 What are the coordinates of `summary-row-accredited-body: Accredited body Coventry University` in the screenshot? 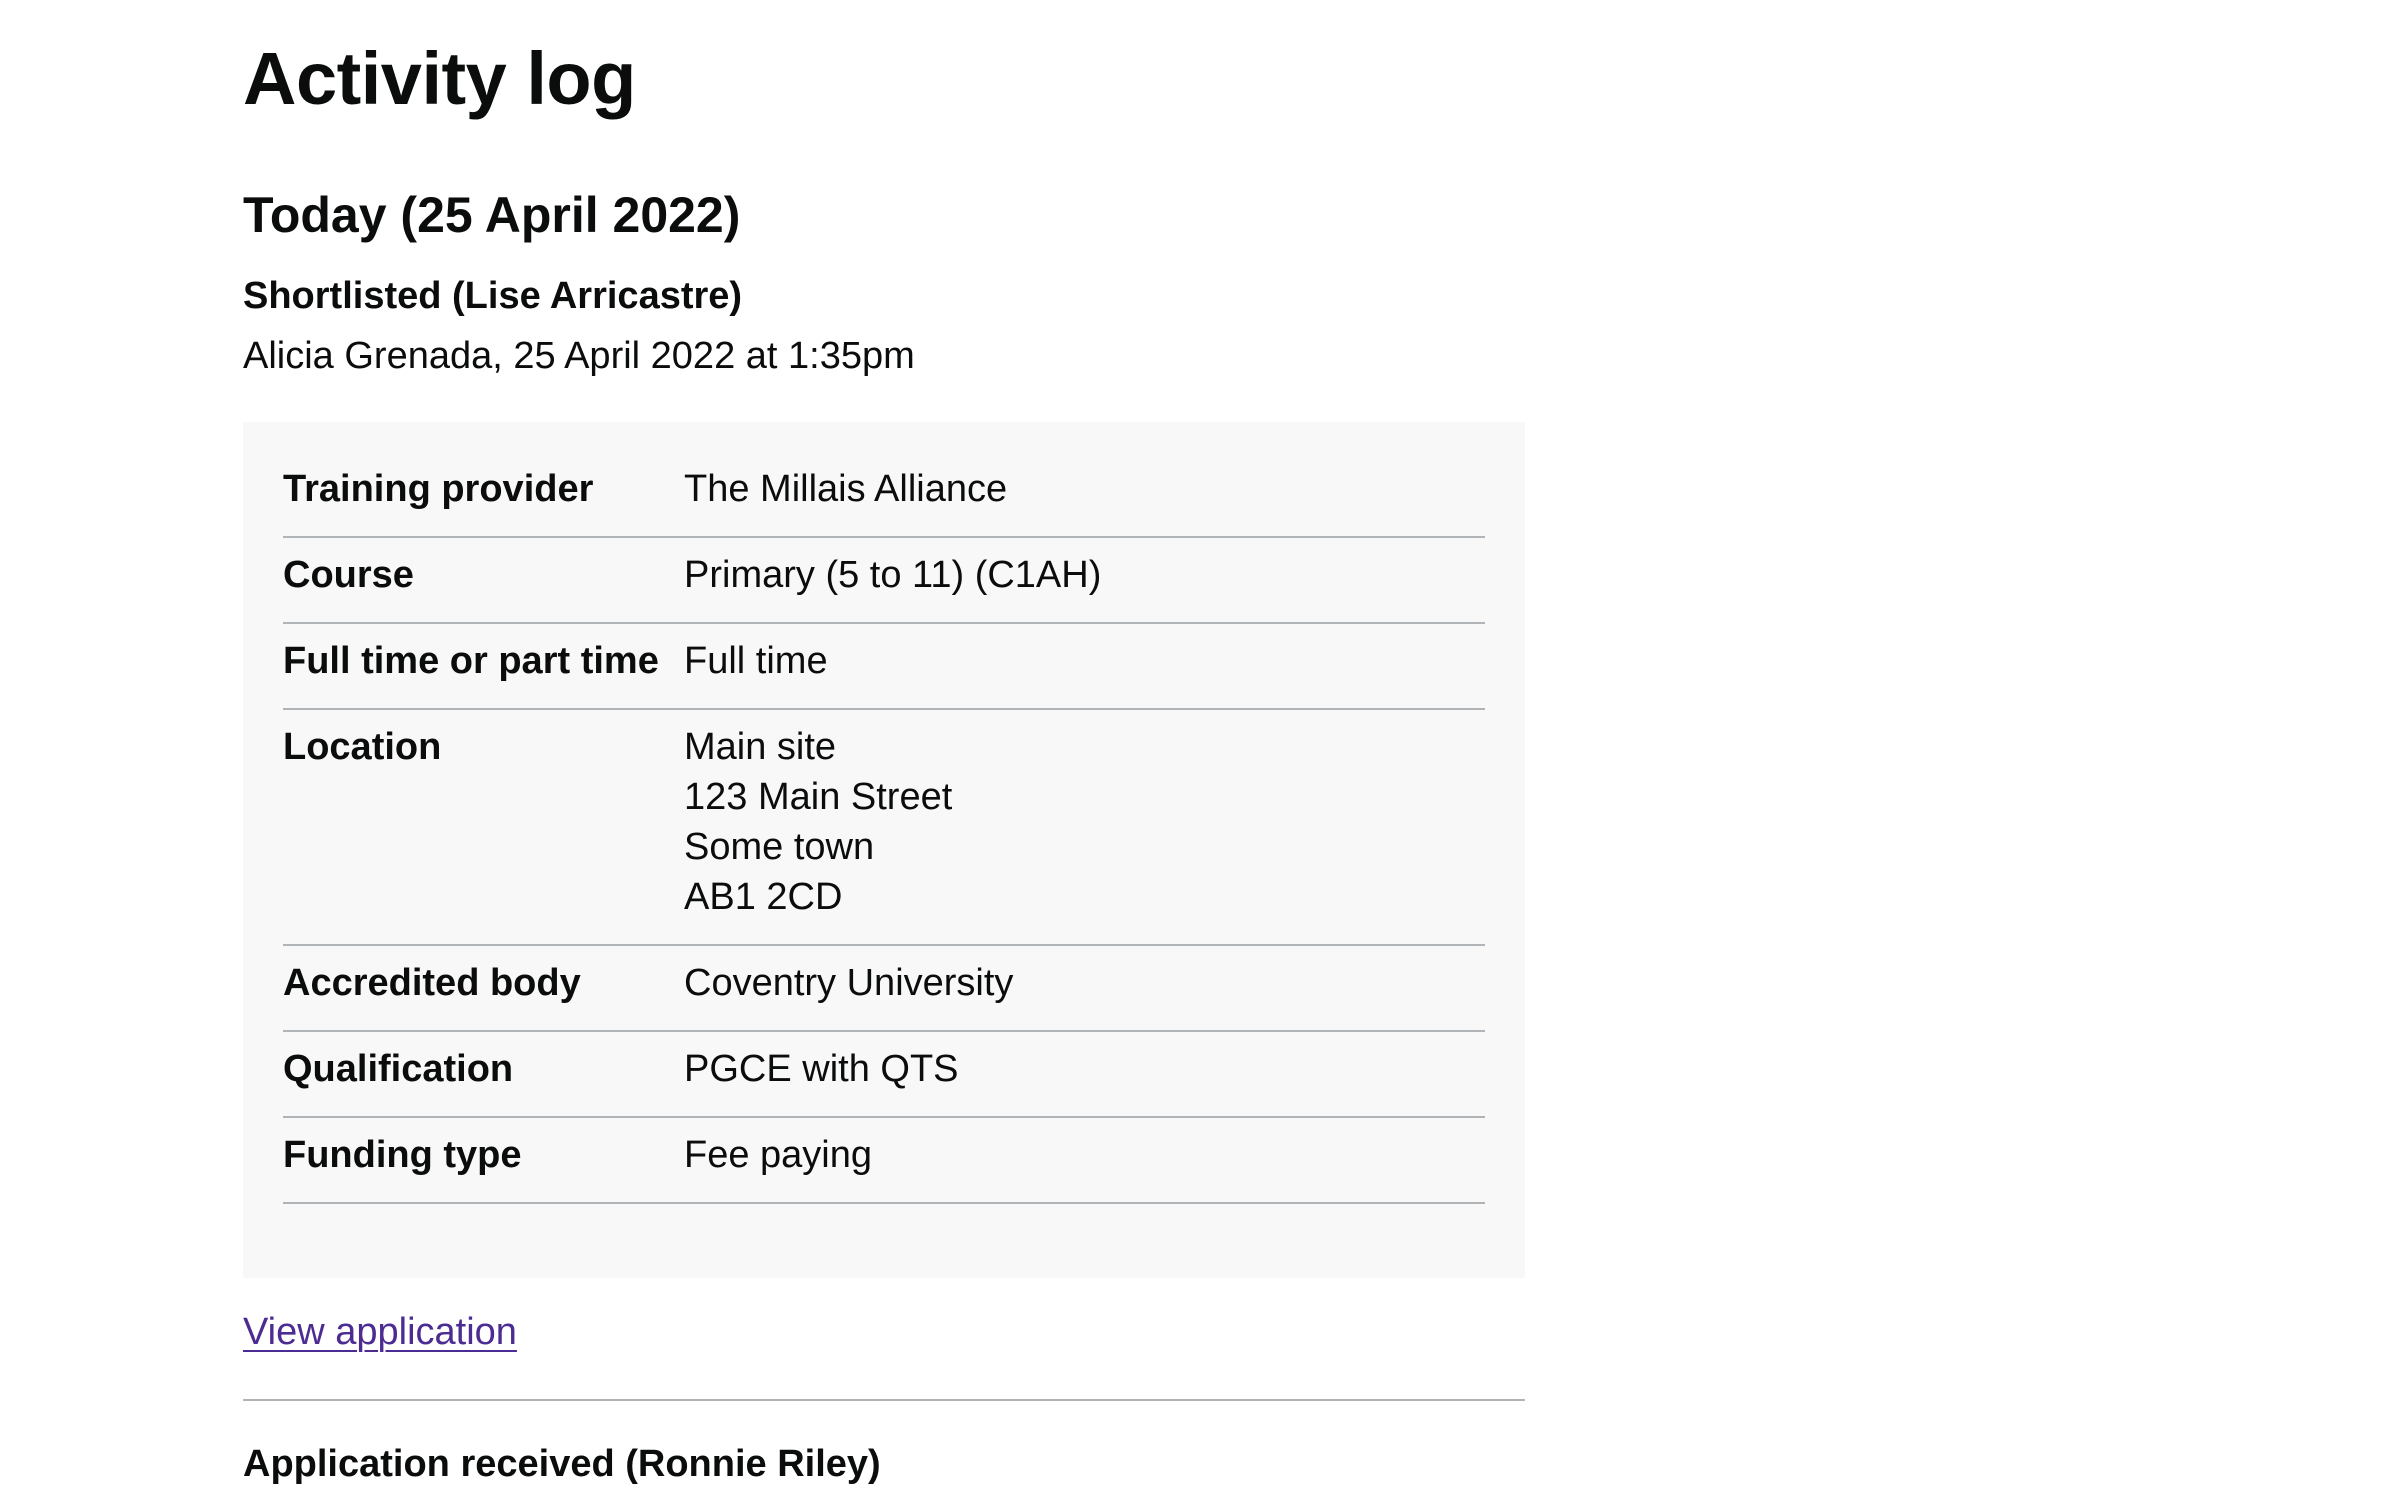 It's located at (884, 989).